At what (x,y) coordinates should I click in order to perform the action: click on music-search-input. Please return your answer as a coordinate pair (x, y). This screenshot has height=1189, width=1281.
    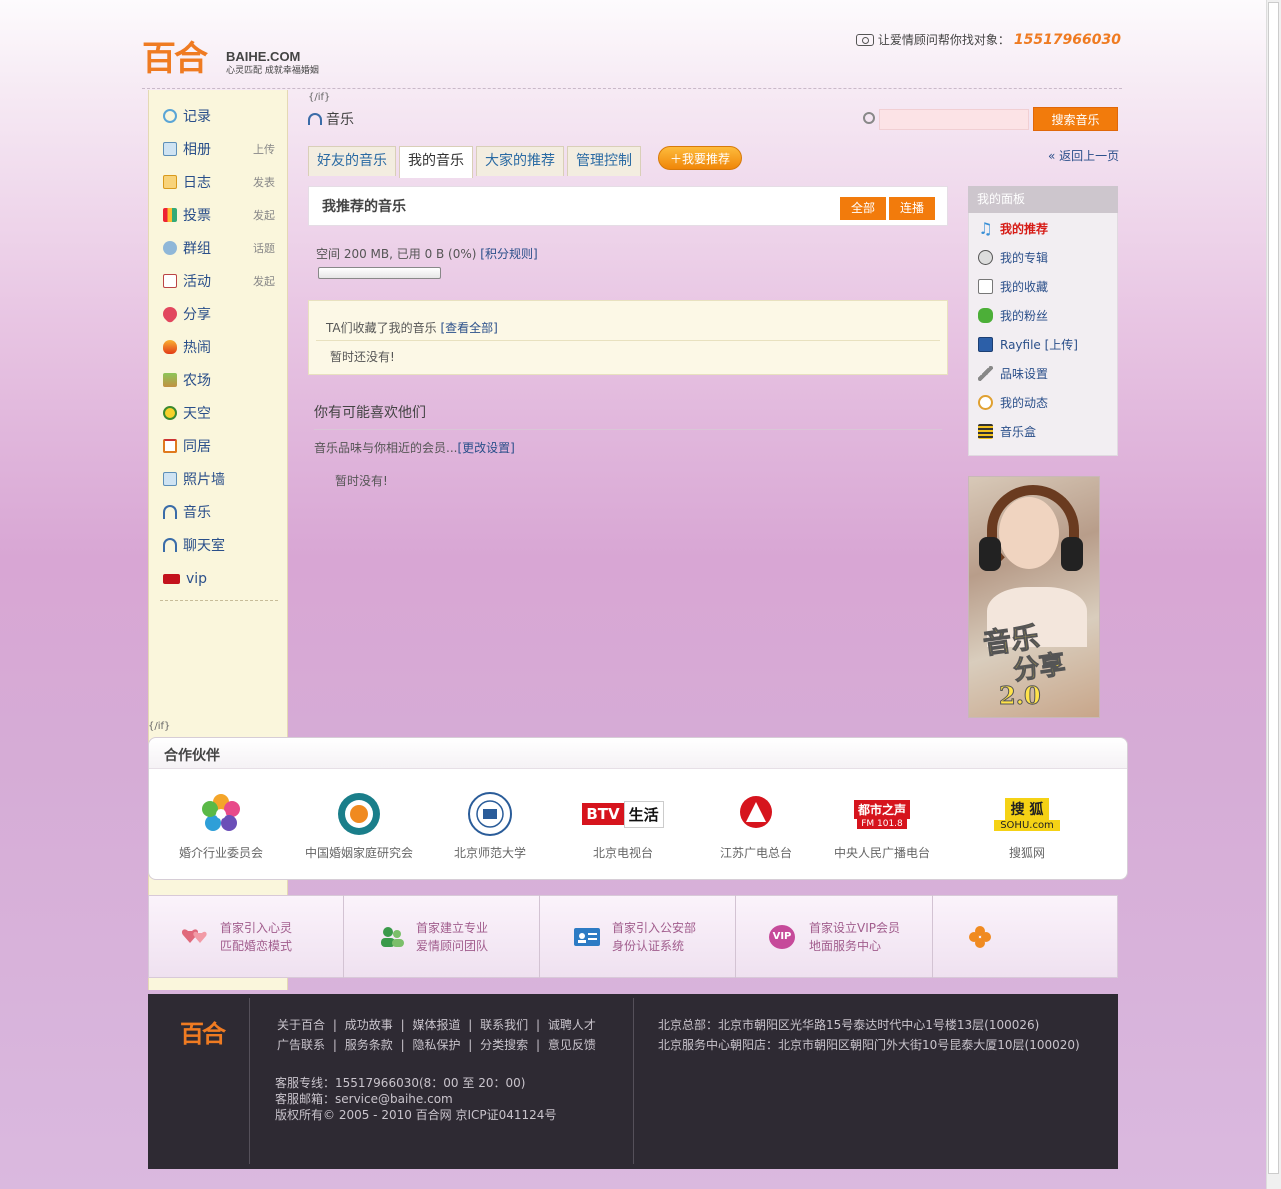
    Looking at the image, I should click on (954, 119).